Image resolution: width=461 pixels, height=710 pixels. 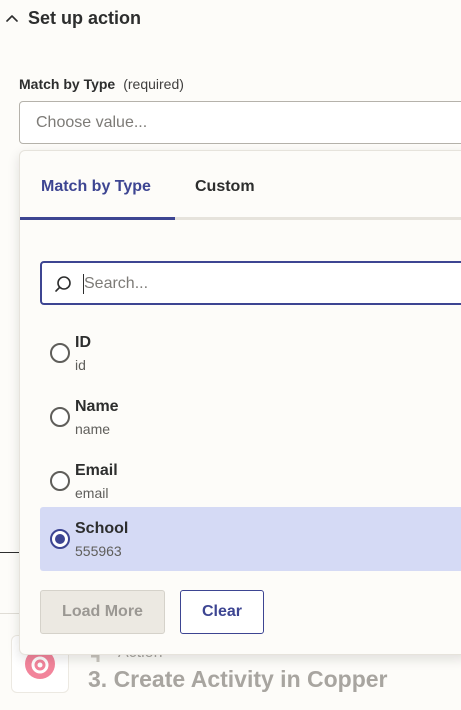 I want to click on option-value: 555963, so click(x=98, y=551).